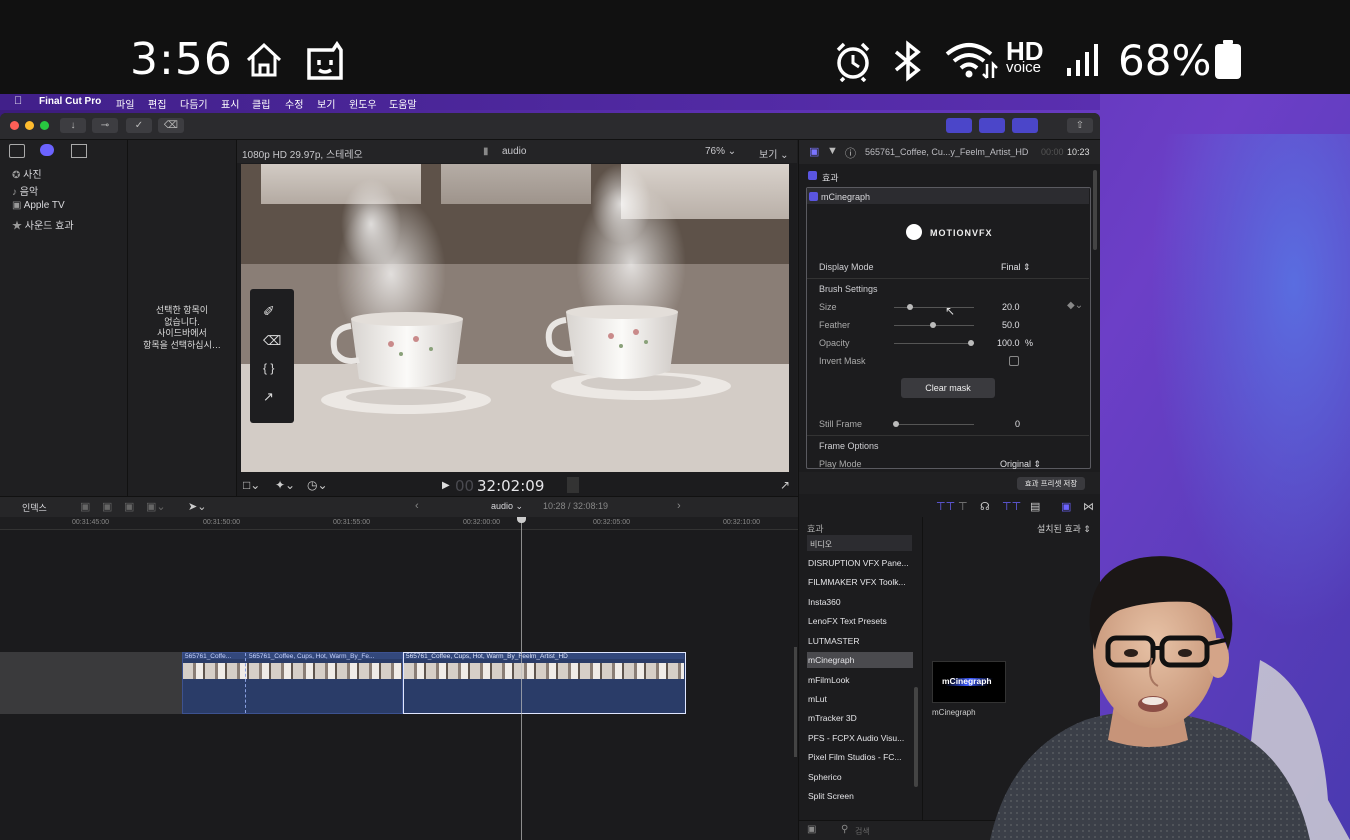 The width and height of the screenshot is (1350, 840). I want to click on enhance-icon: ✦⌄, so click(285, 485).